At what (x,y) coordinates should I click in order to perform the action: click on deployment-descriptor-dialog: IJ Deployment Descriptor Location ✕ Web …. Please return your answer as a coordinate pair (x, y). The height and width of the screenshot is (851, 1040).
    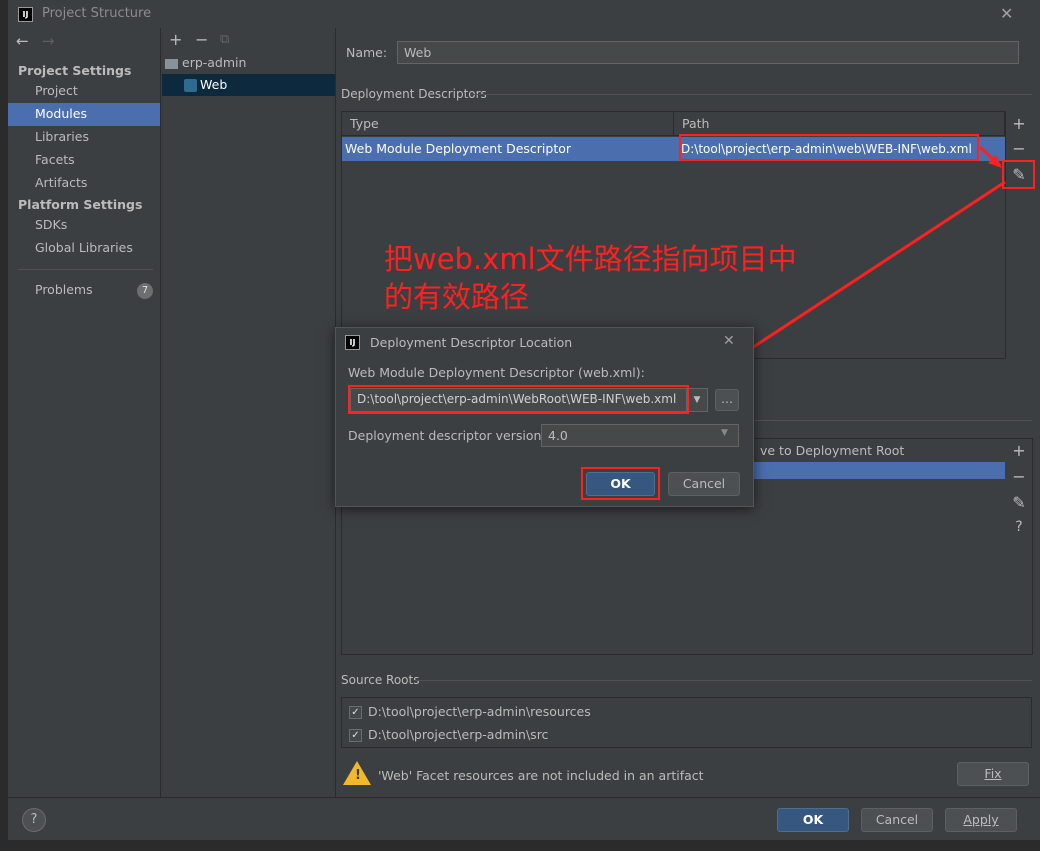
    Looking at the image, I should click on (544, 417).